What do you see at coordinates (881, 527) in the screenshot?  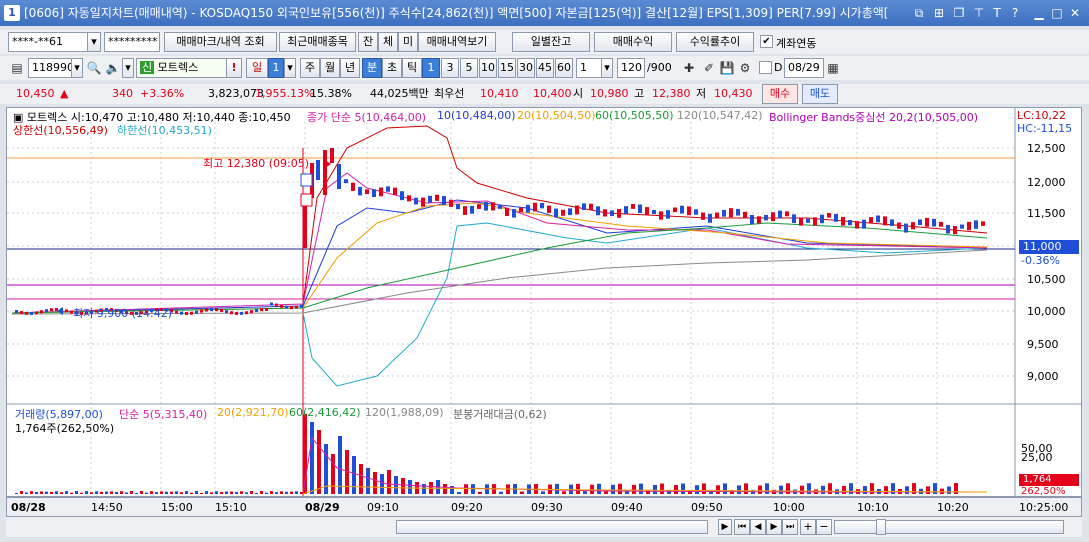 I see `zoom-slider` at bounding box center [881, 527].